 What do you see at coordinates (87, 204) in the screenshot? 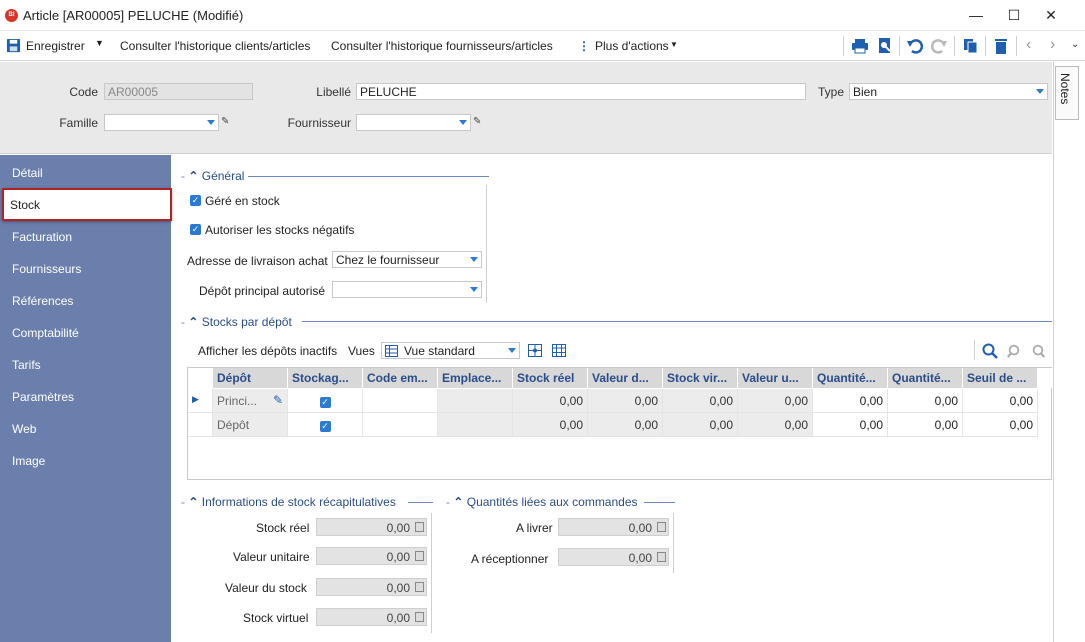
I see `sidebar-item-stock: Stock` at bounding box center [87, 204].